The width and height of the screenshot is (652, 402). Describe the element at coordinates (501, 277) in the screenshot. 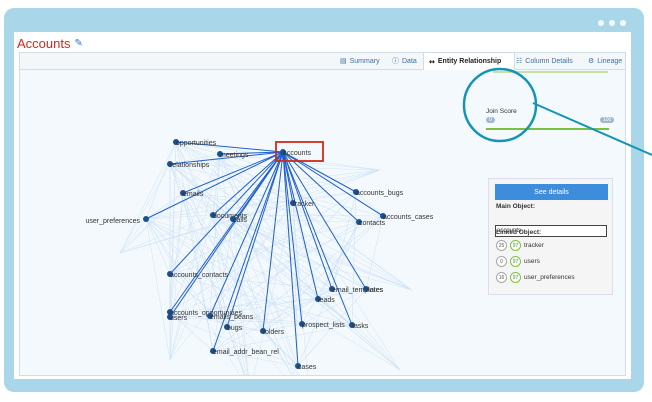

I see `link-count-badge: 16` at that location.